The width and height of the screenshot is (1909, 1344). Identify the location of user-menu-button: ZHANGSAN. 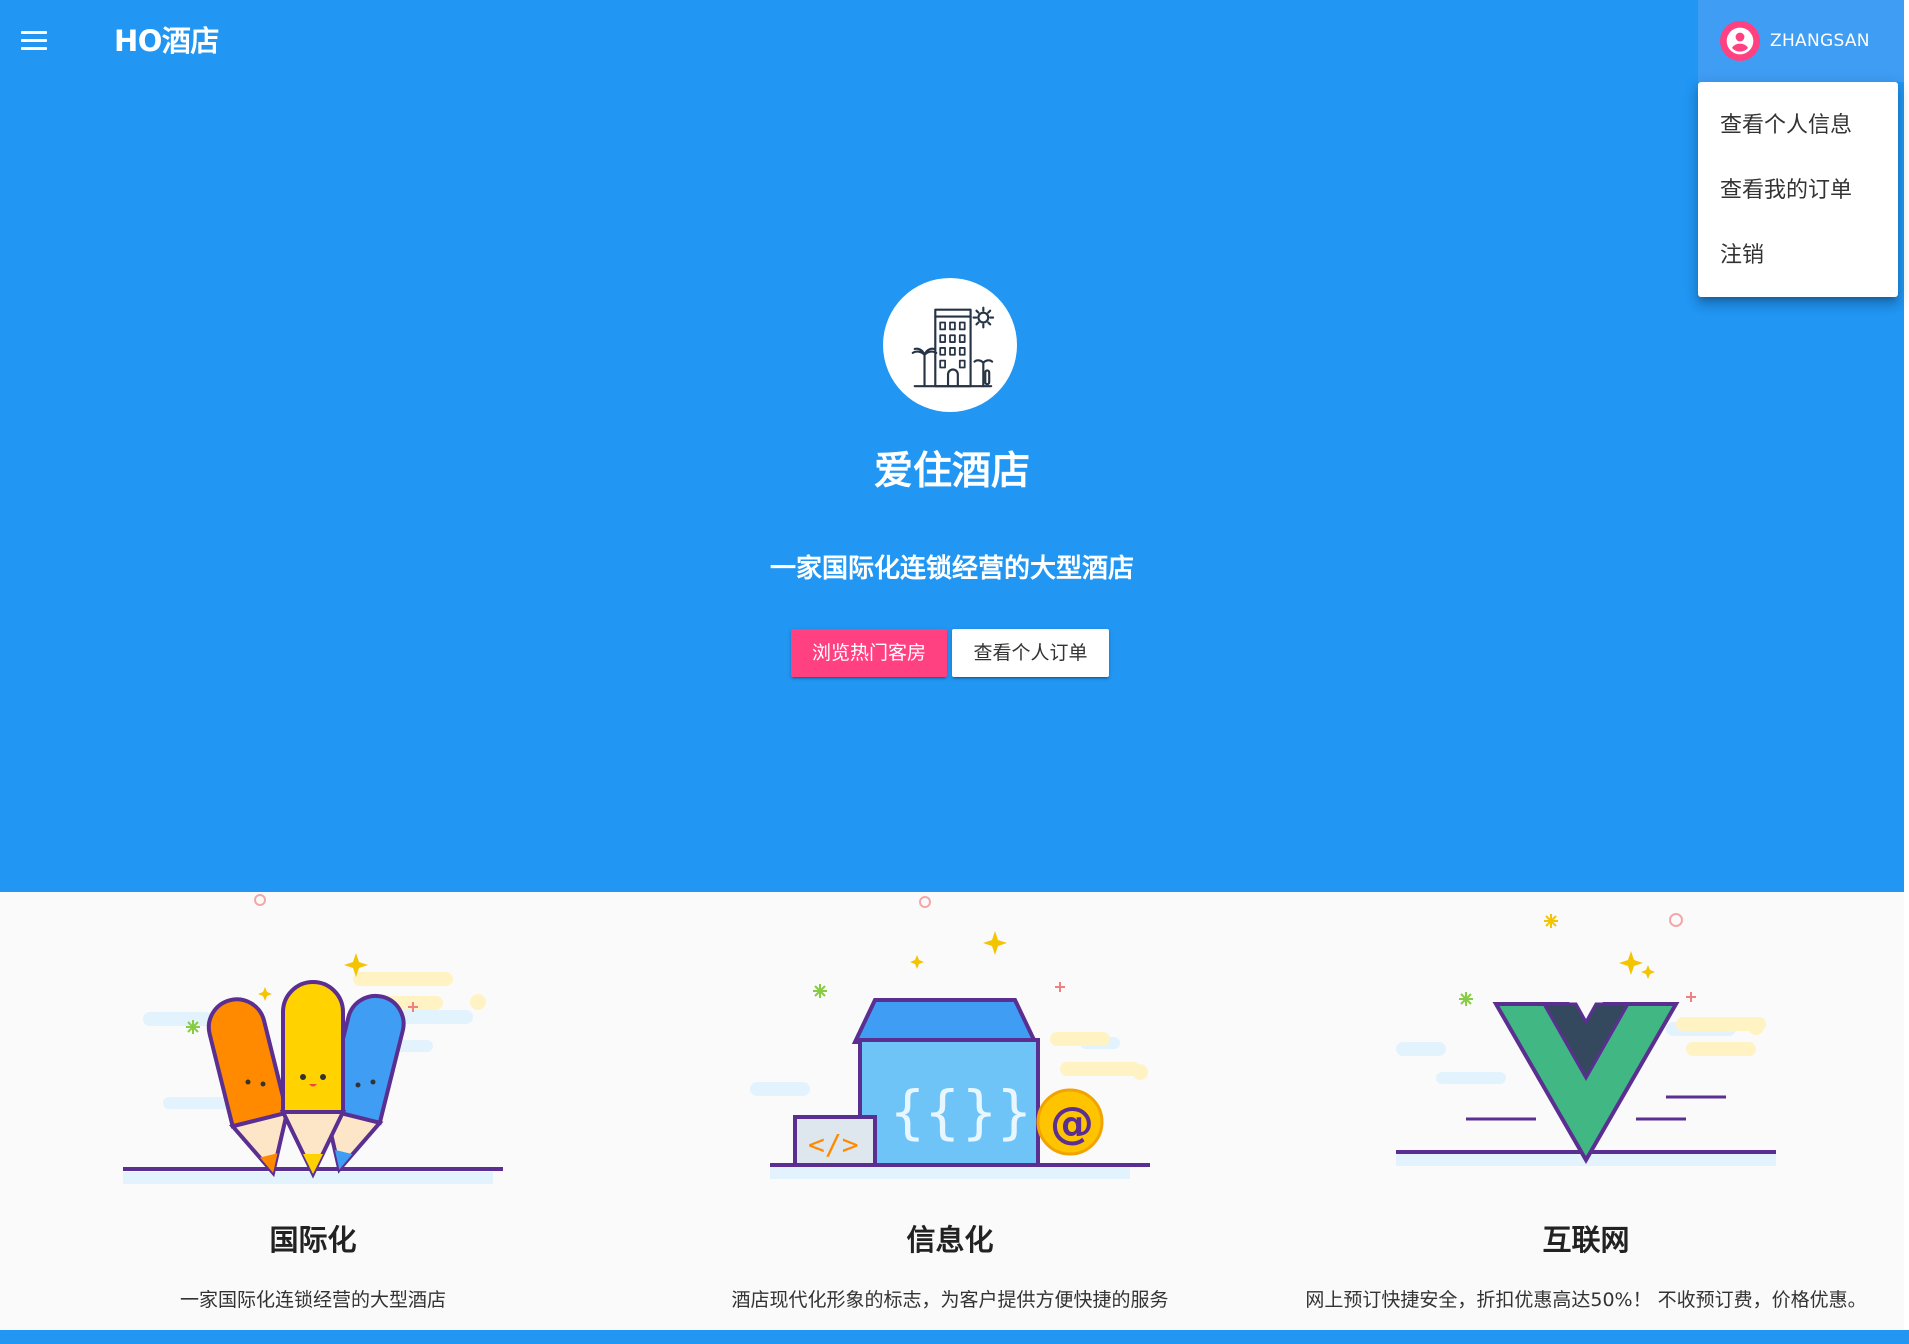
(1801, 41).